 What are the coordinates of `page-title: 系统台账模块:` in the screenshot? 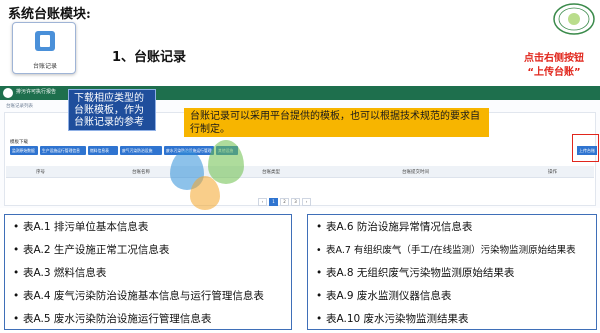 It's located at (49, 14).